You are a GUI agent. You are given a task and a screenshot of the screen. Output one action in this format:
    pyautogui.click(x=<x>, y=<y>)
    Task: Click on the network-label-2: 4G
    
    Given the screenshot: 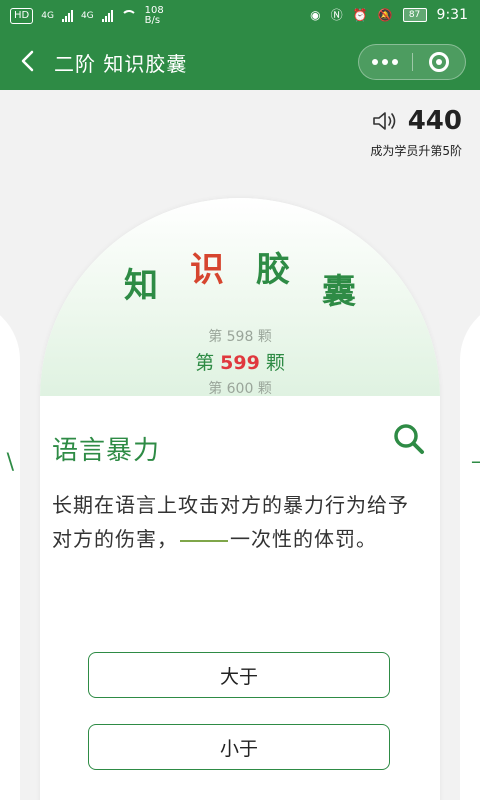 What is the action you would take?
    pyautogui.click(x=87, y=16)
    